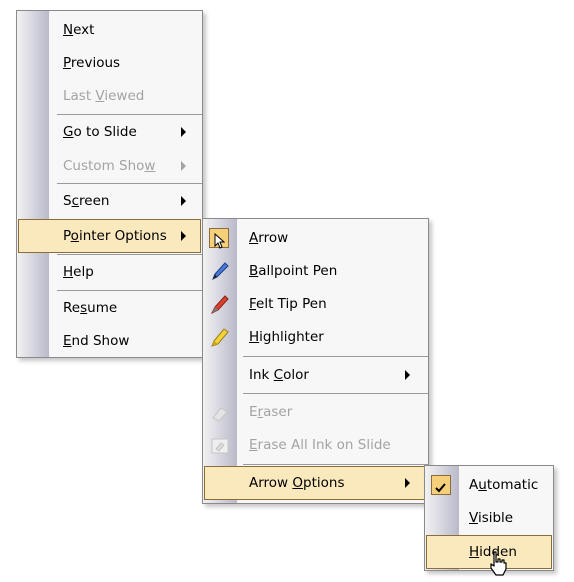  I want to click on menu-item-ink-color-label: Ink Color, so click(279, 375).